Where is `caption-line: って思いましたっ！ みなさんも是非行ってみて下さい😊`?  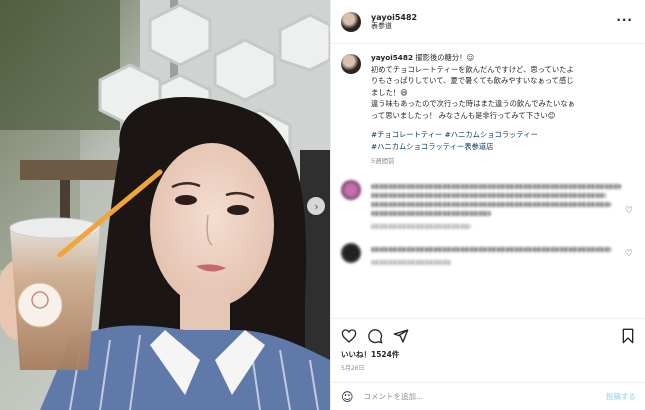 caption-line: って思いましたっ！ みなさんも是非行ってみて下さい😊 is located at coordinates (463, 115).